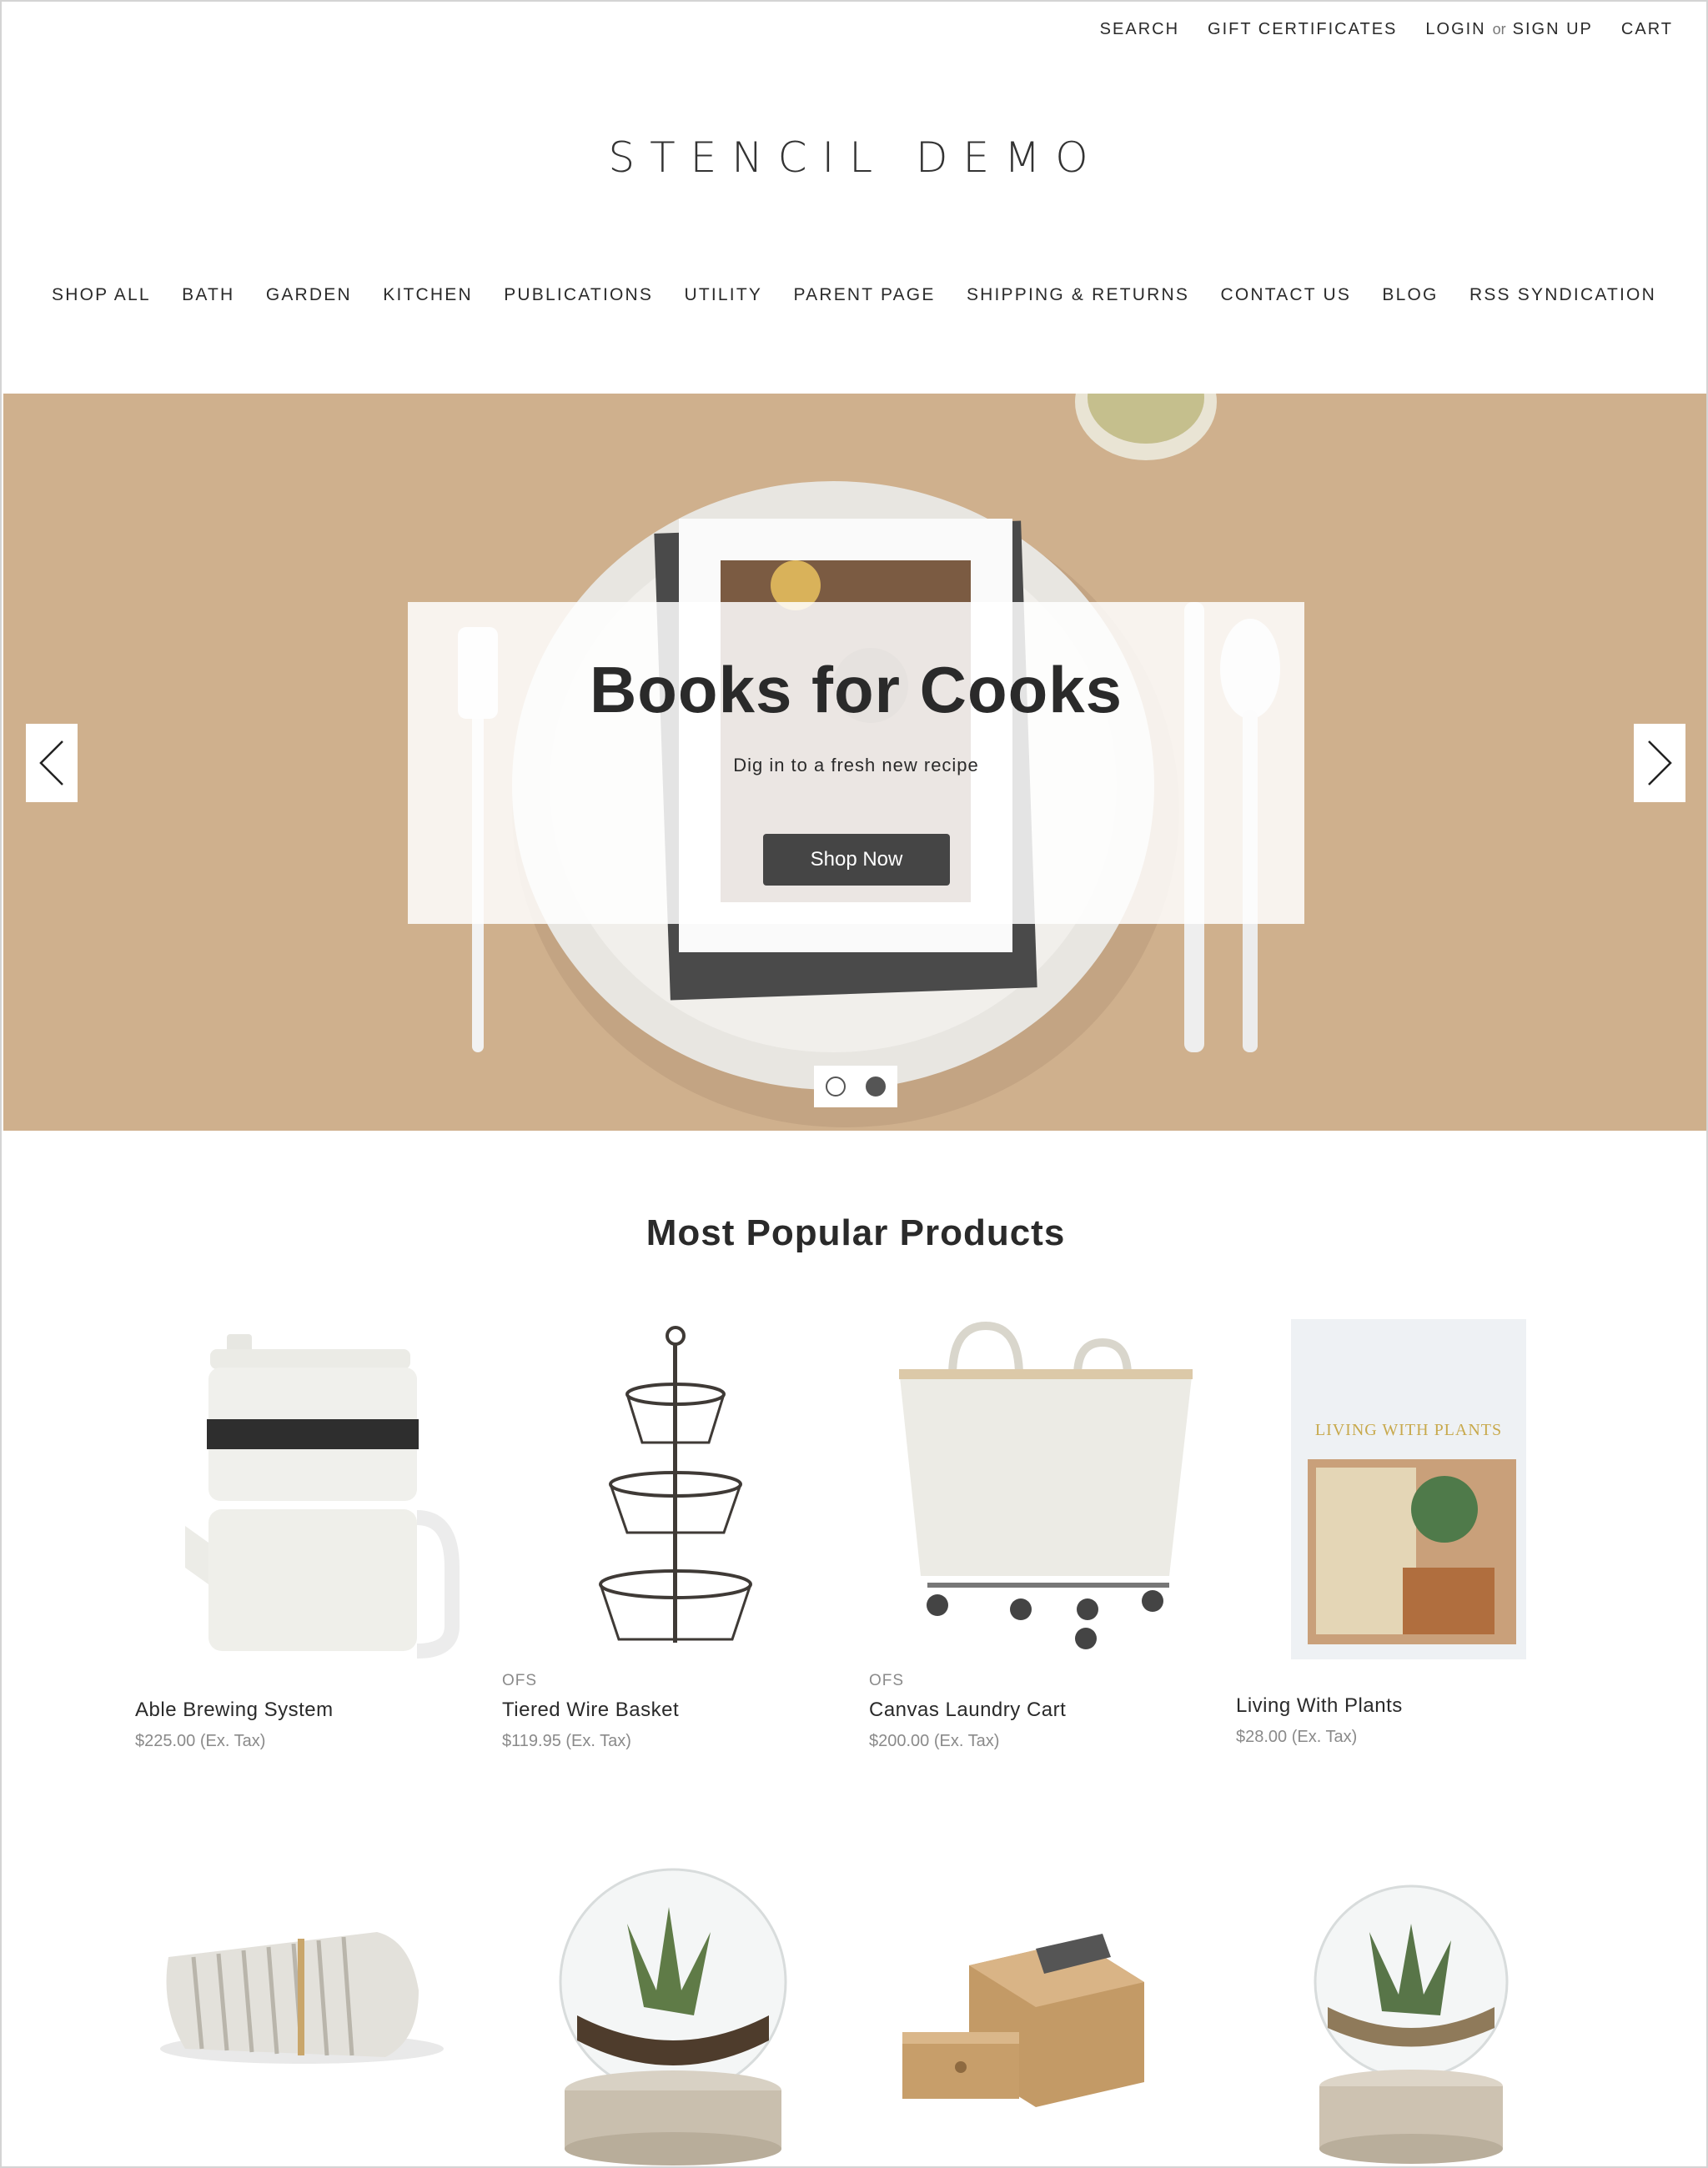 The image size is (1708, 2168). I want to click on product-price: $119.95 (Ex. Tax), so click(566, 1741).